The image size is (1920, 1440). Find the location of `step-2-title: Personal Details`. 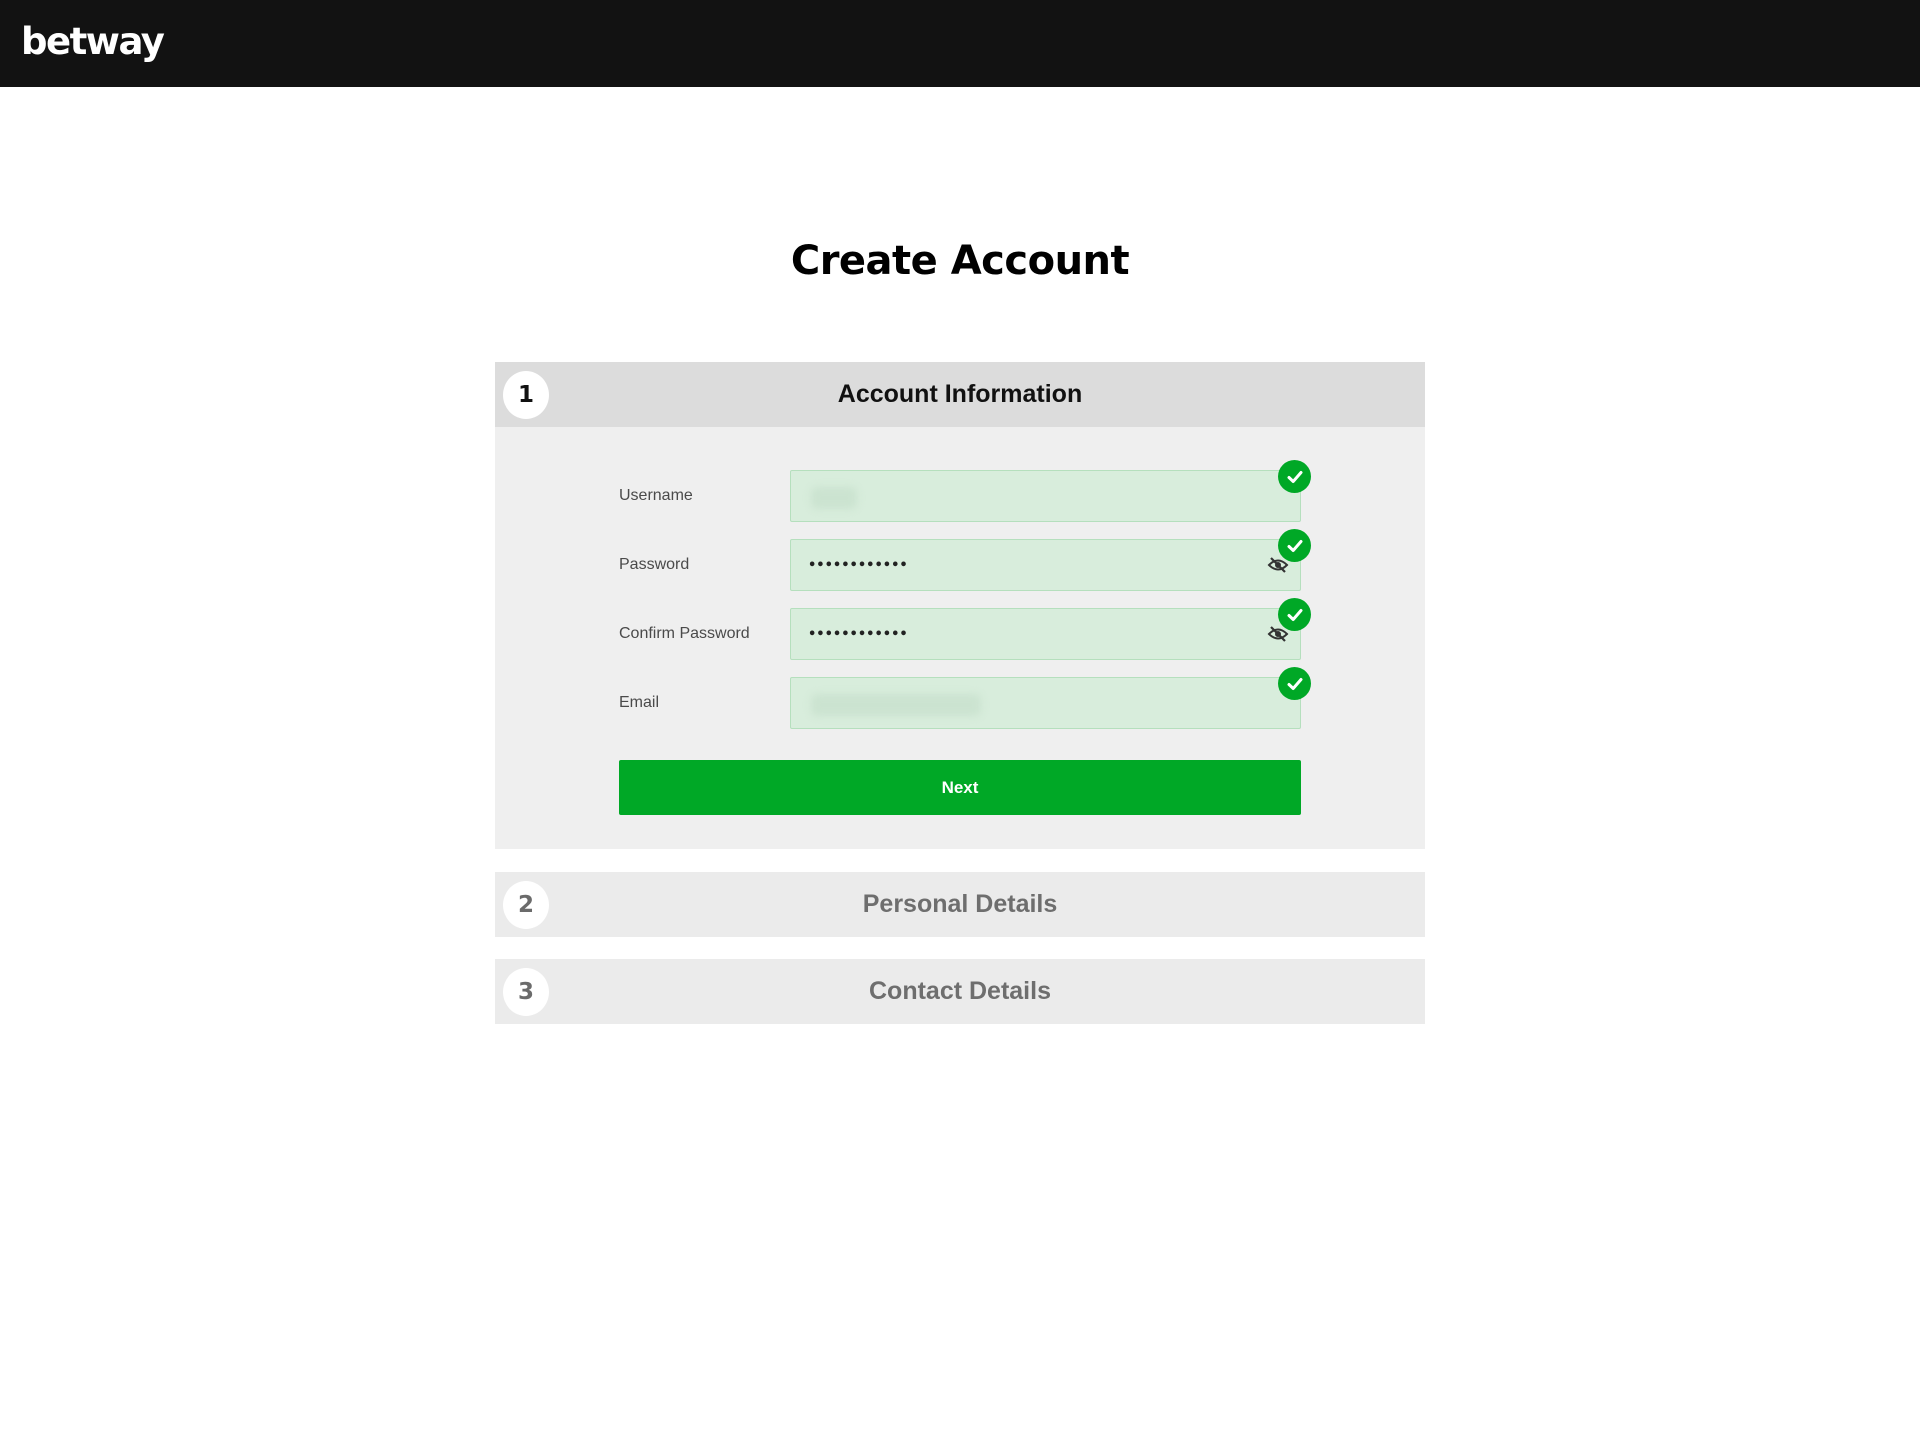

step-2-title: Personal Details is located at coordinates (960, 904).